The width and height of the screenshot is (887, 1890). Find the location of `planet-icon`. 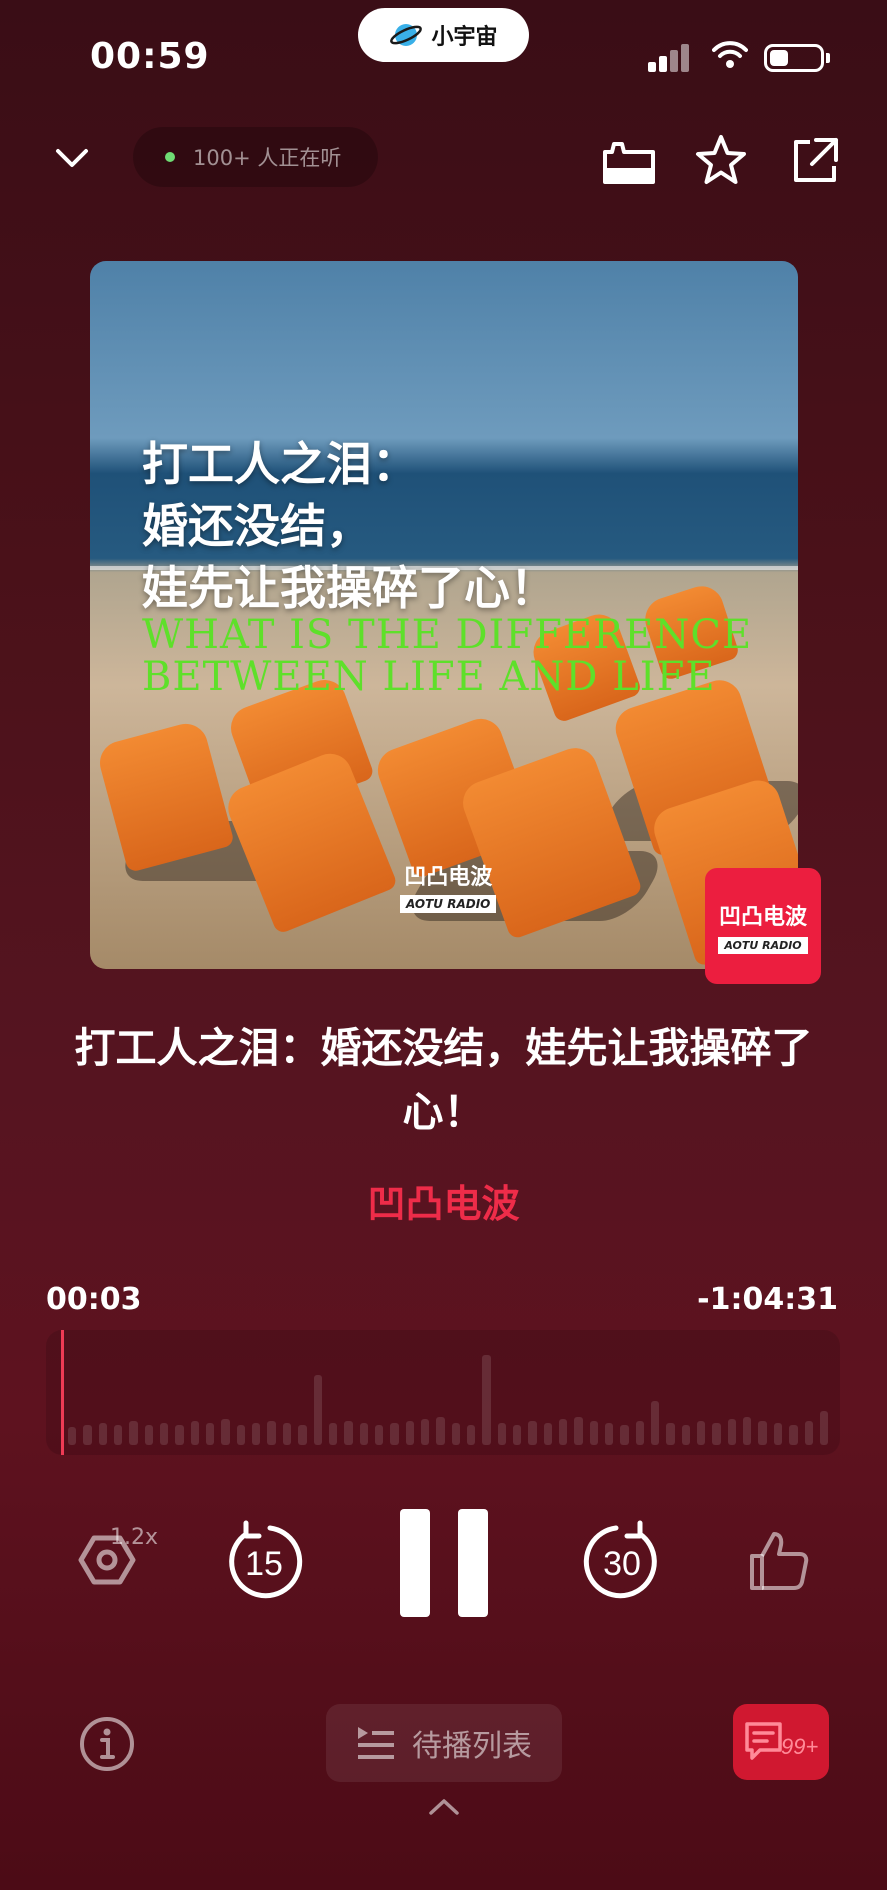

planet-icon is located at coordinates (406, 35).